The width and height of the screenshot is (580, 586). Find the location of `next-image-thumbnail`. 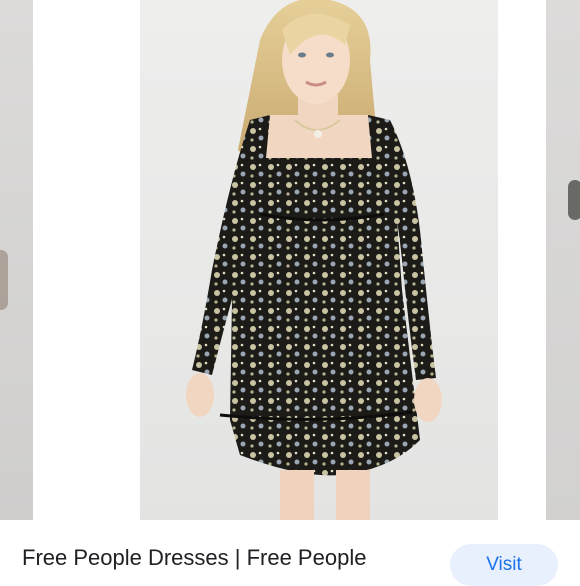

next-image-thumbnail is located at coordinates (563, 260).